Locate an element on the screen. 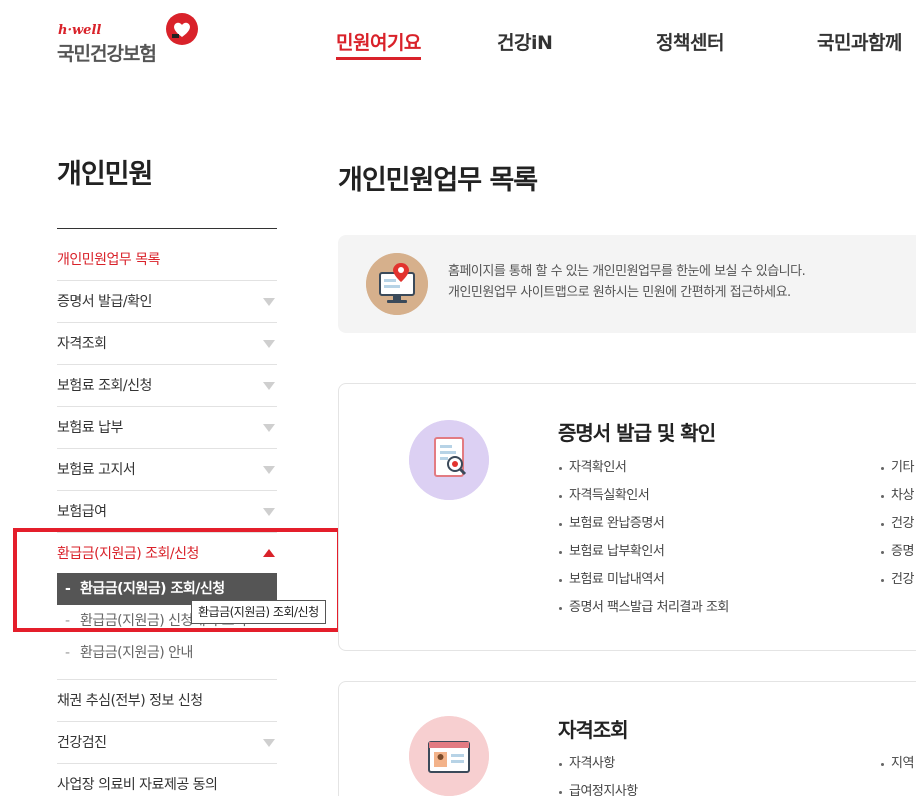 The height and width of the screenshot is (796, 916). page-title: 개인민원업무 목록 is located at coordinates (438, 180).